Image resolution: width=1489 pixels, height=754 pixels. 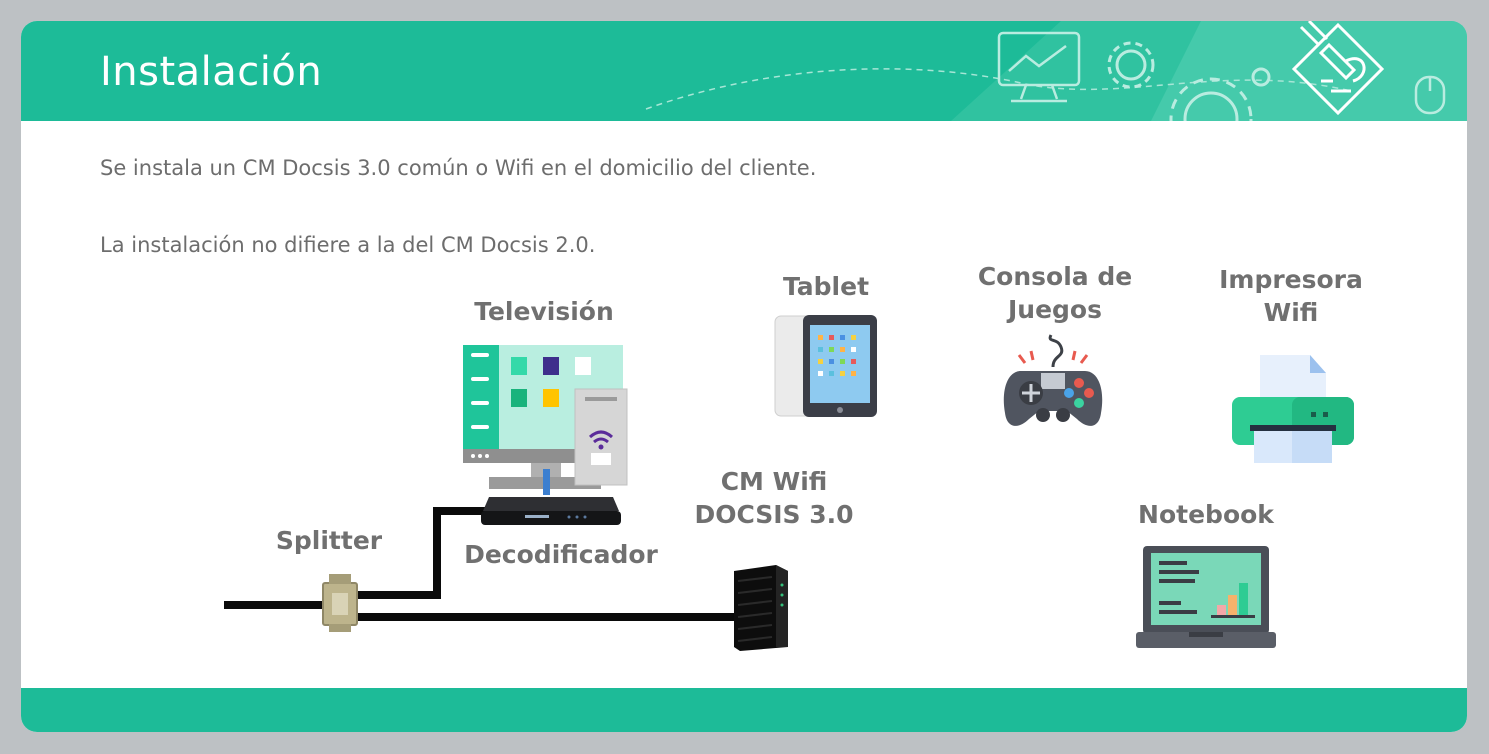 What do you see at coordinates (744, 710) in the screenshot?
I see `footer-bar` at bounding box center [744, 710].